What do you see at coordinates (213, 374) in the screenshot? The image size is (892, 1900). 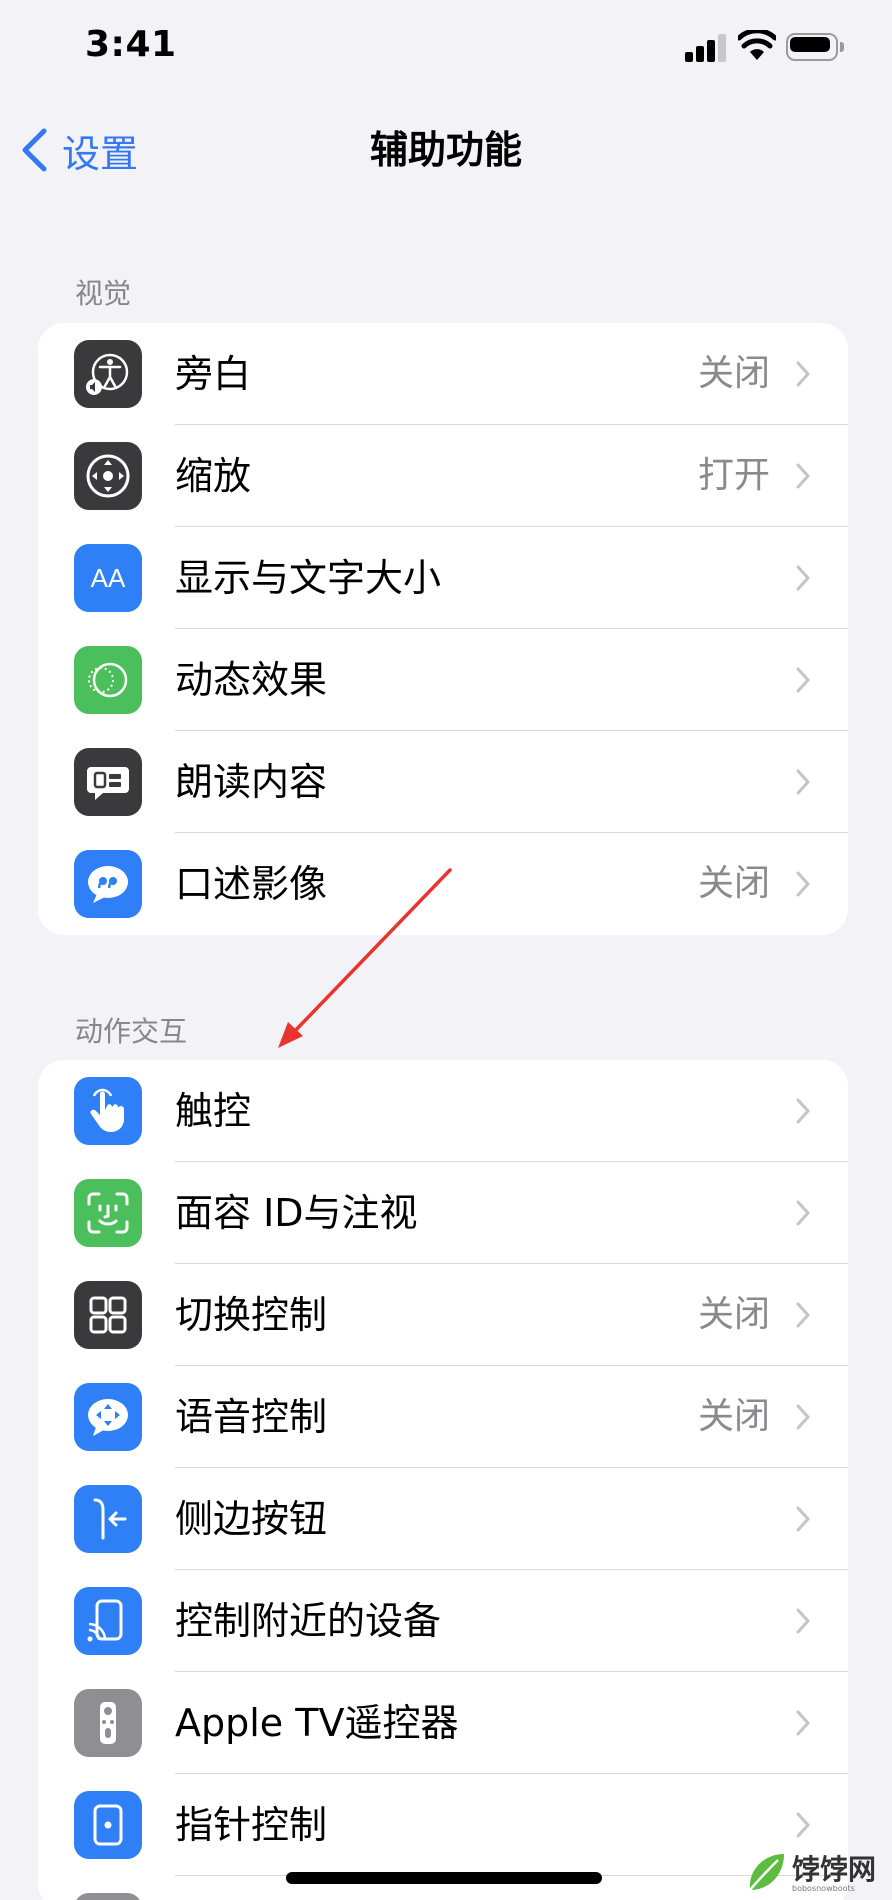 I see `row-label: 旁白` at bounding box center [213, 374].